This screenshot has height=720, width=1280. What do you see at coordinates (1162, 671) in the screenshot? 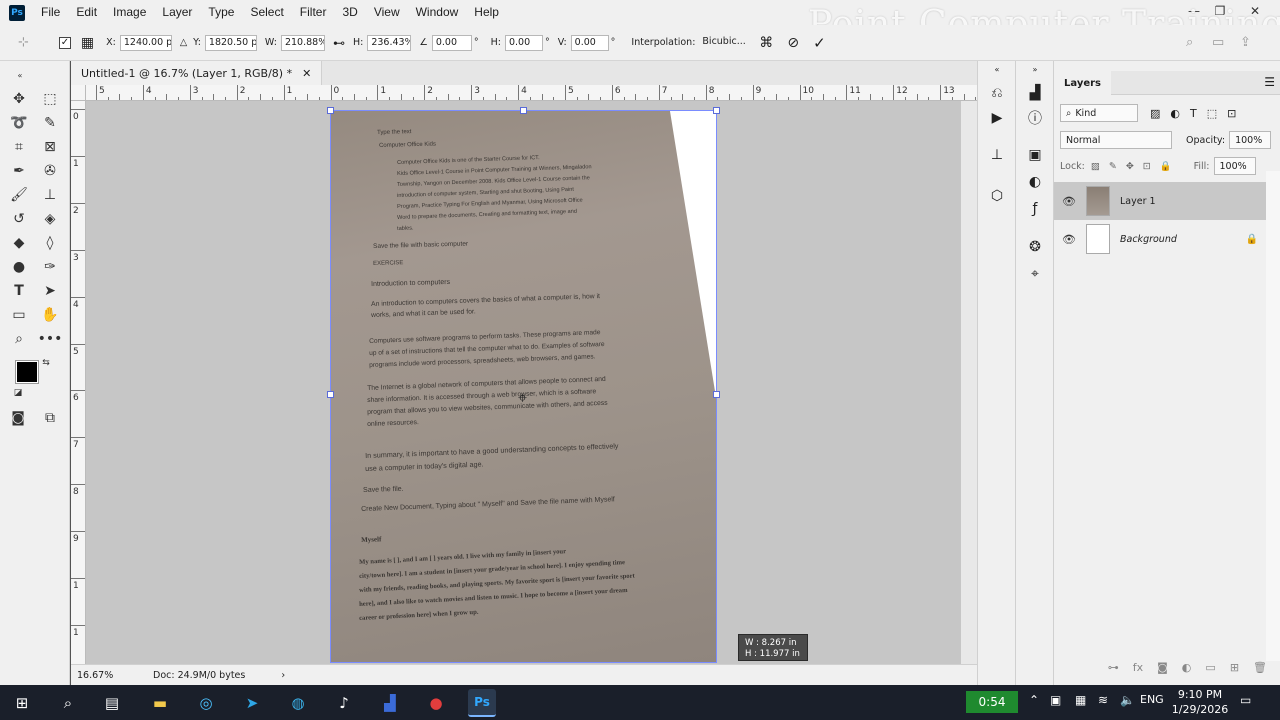
I see `add-mask-icon: ◙` at bounding box center [1162, 671].